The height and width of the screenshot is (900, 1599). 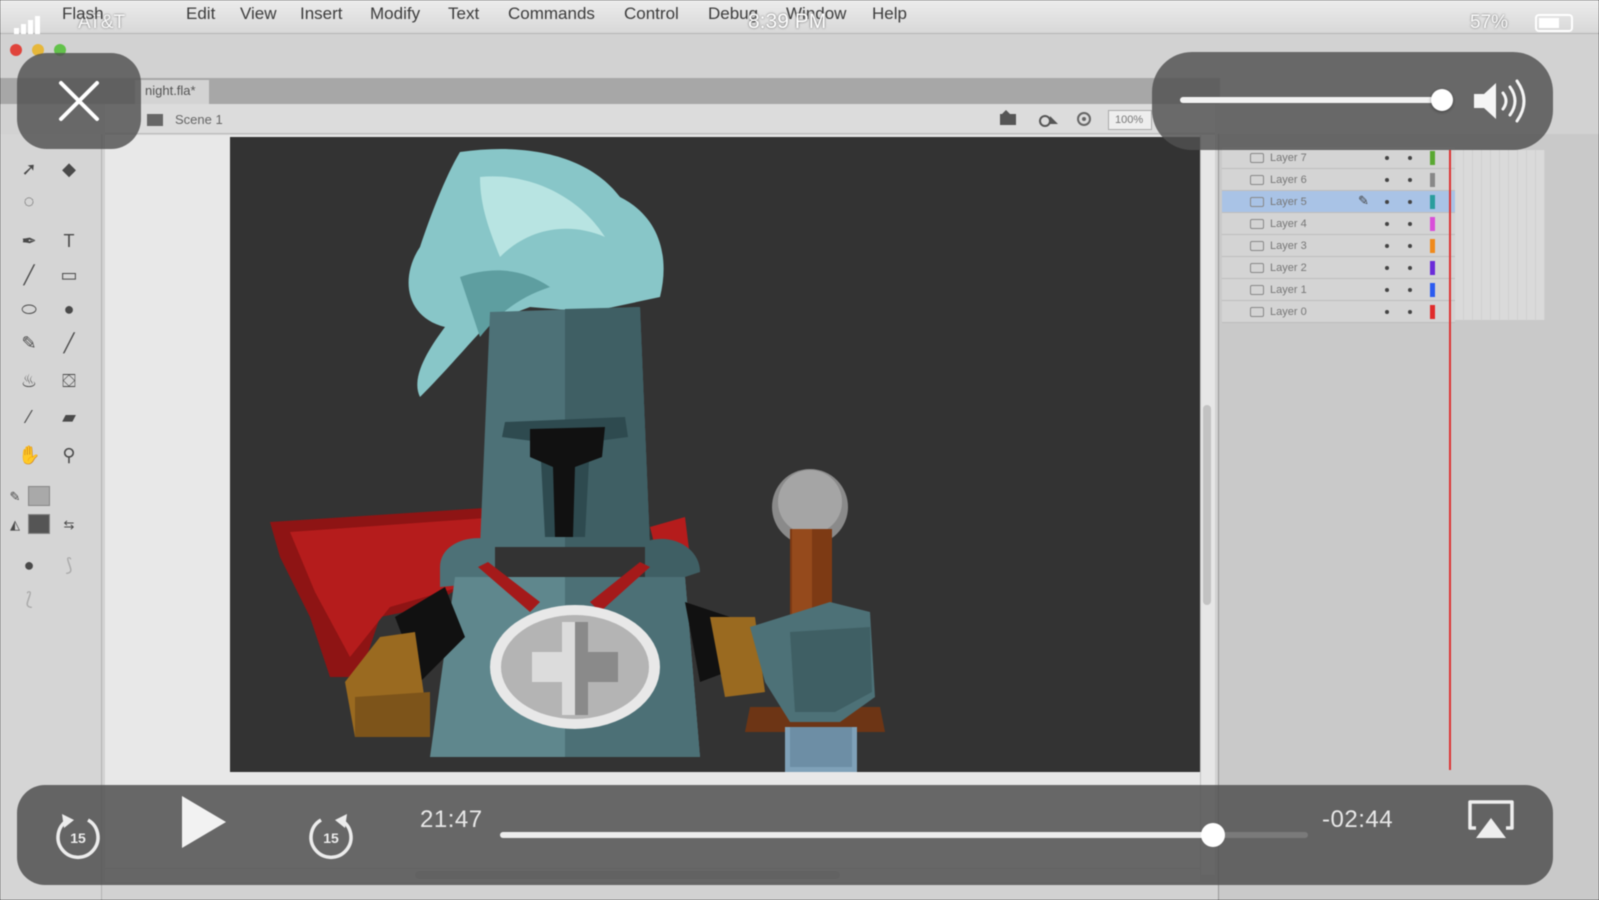 I want to click on scrubber-knob, so click(x=1212, y=835).